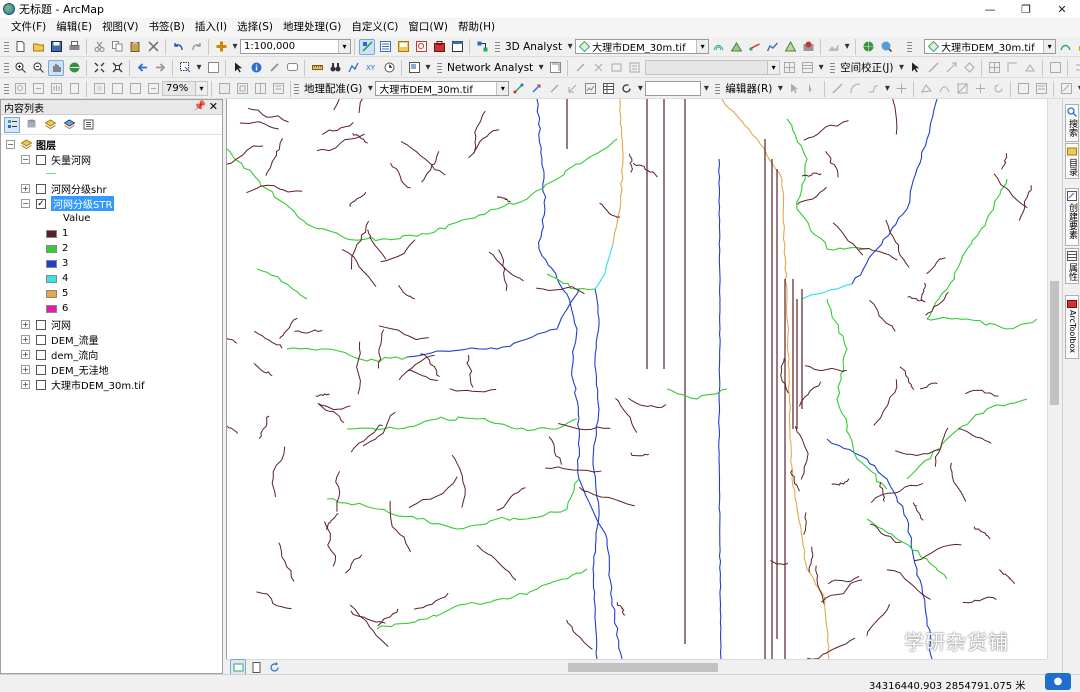 The height and width of the screenshot is (692, 1080). I want to click on new-displacement-link-icon, so click(933, 68).